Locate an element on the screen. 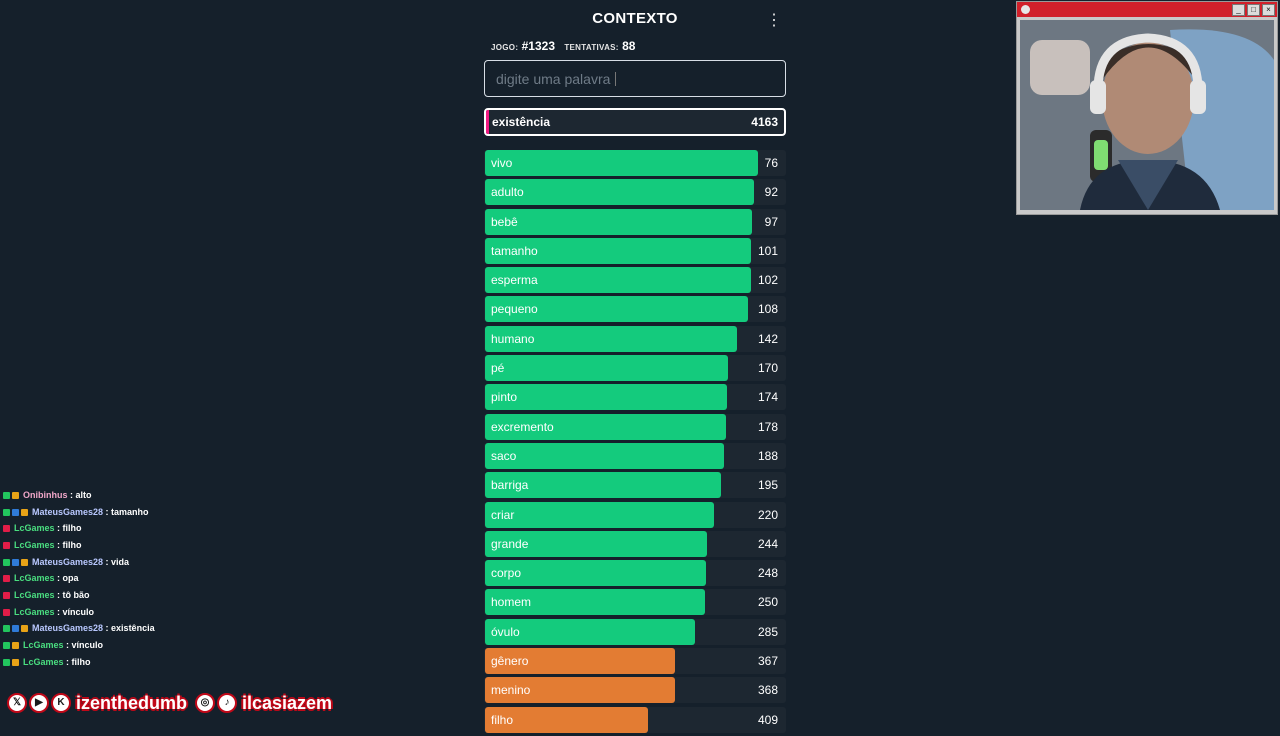 This screenshot has width=1280, height=736. last-guess-rank: 4163 is located at coordinates (764, 122).